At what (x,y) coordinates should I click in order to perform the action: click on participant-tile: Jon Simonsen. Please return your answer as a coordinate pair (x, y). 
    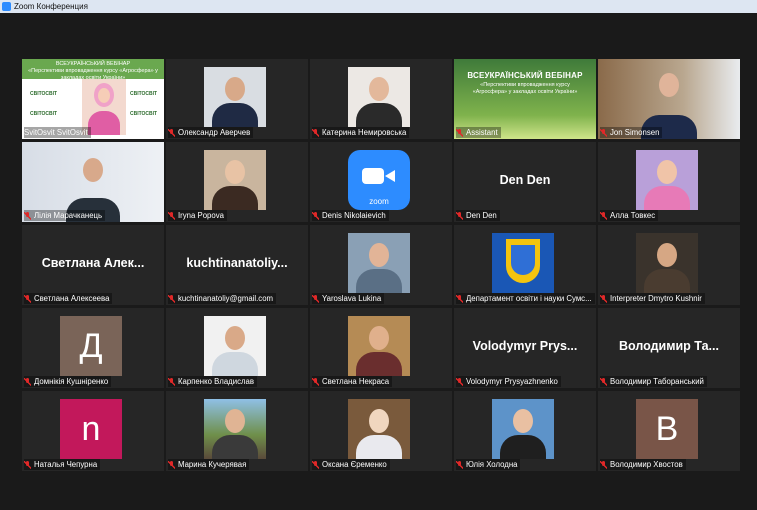
    Looking at the image, I should click on (669, 99).